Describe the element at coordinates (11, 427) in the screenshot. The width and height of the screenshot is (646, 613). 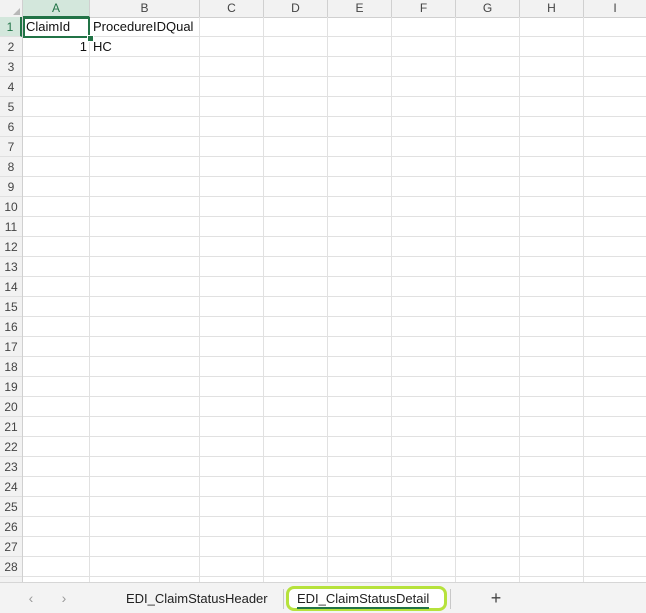
I see `row-header-21: 21` at that location.